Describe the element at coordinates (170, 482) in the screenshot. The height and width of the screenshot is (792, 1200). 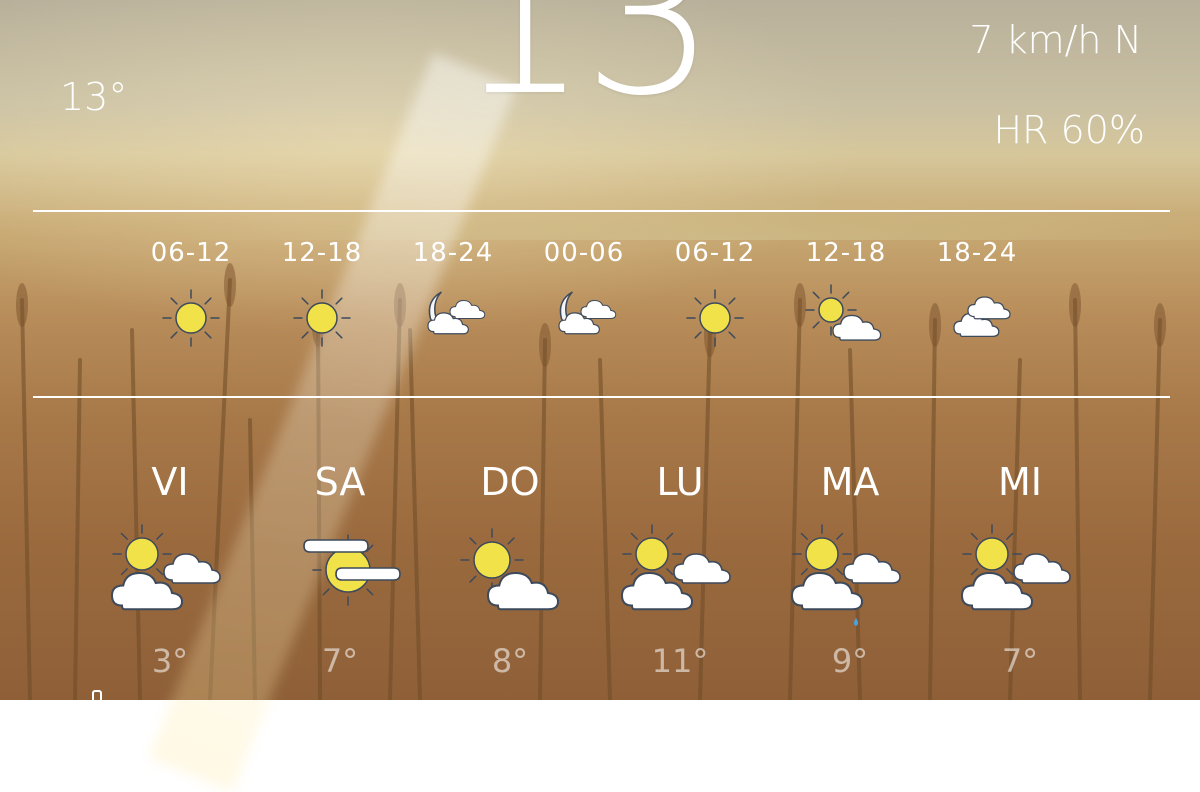
I see `day-label: VI` at that location.